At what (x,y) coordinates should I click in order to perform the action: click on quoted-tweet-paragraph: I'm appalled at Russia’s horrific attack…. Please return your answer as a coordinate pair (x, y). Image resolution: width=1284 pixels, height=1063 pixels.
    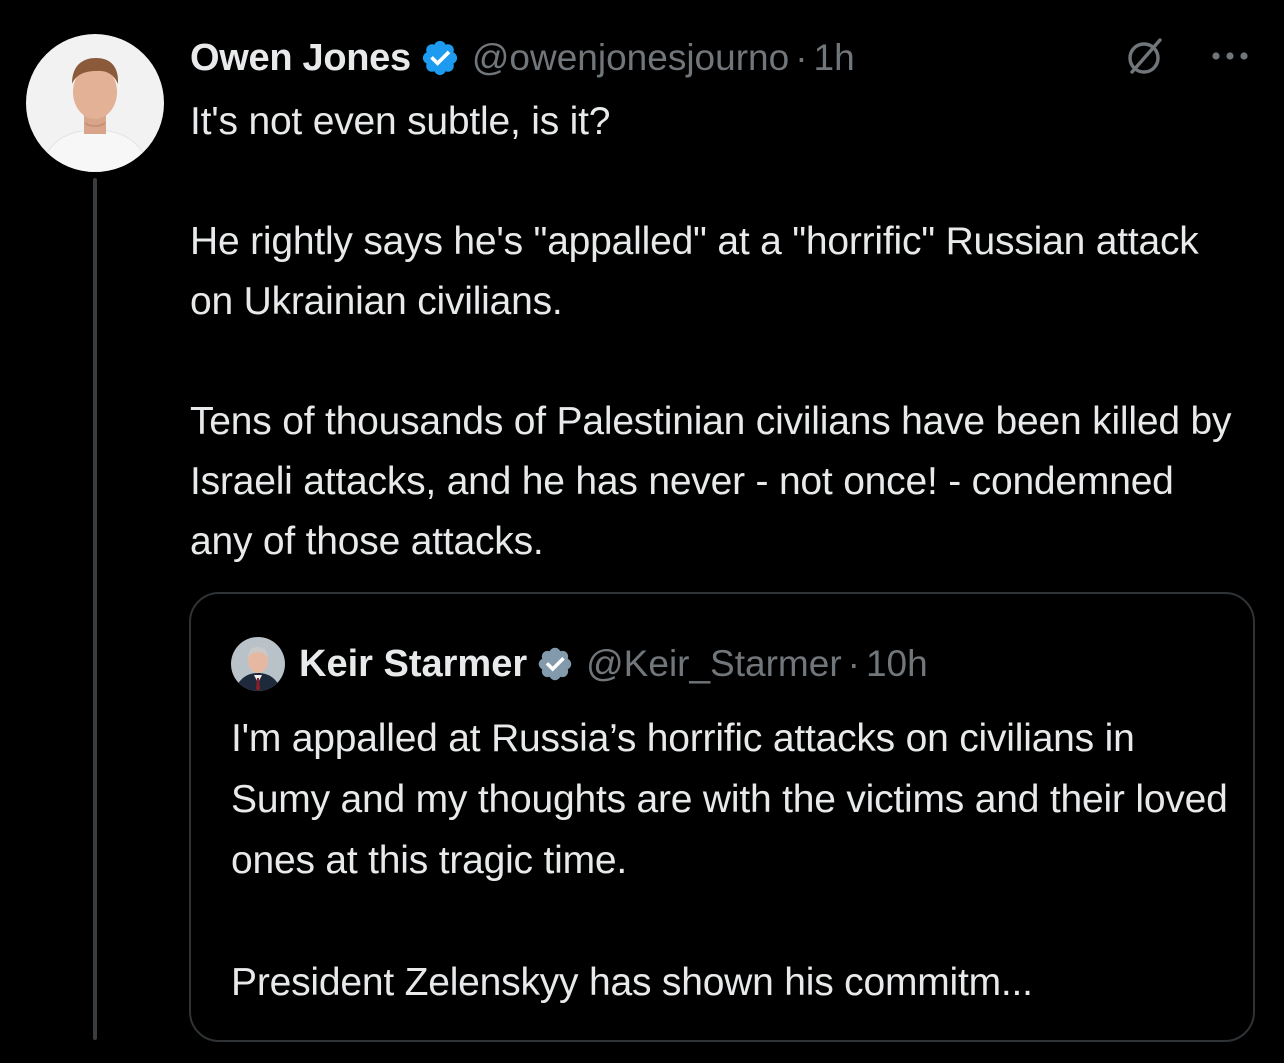
    Looking at the image, I should click on (729, 799).